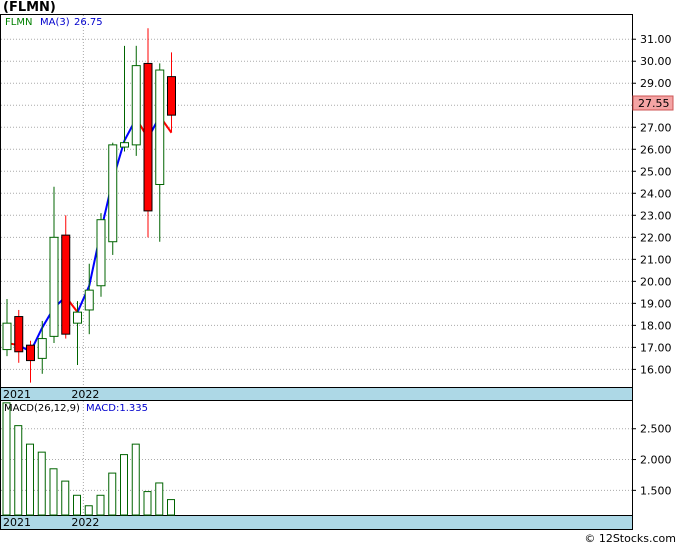  I want to click on price-tick-label: 31.00, so click(656, 39).